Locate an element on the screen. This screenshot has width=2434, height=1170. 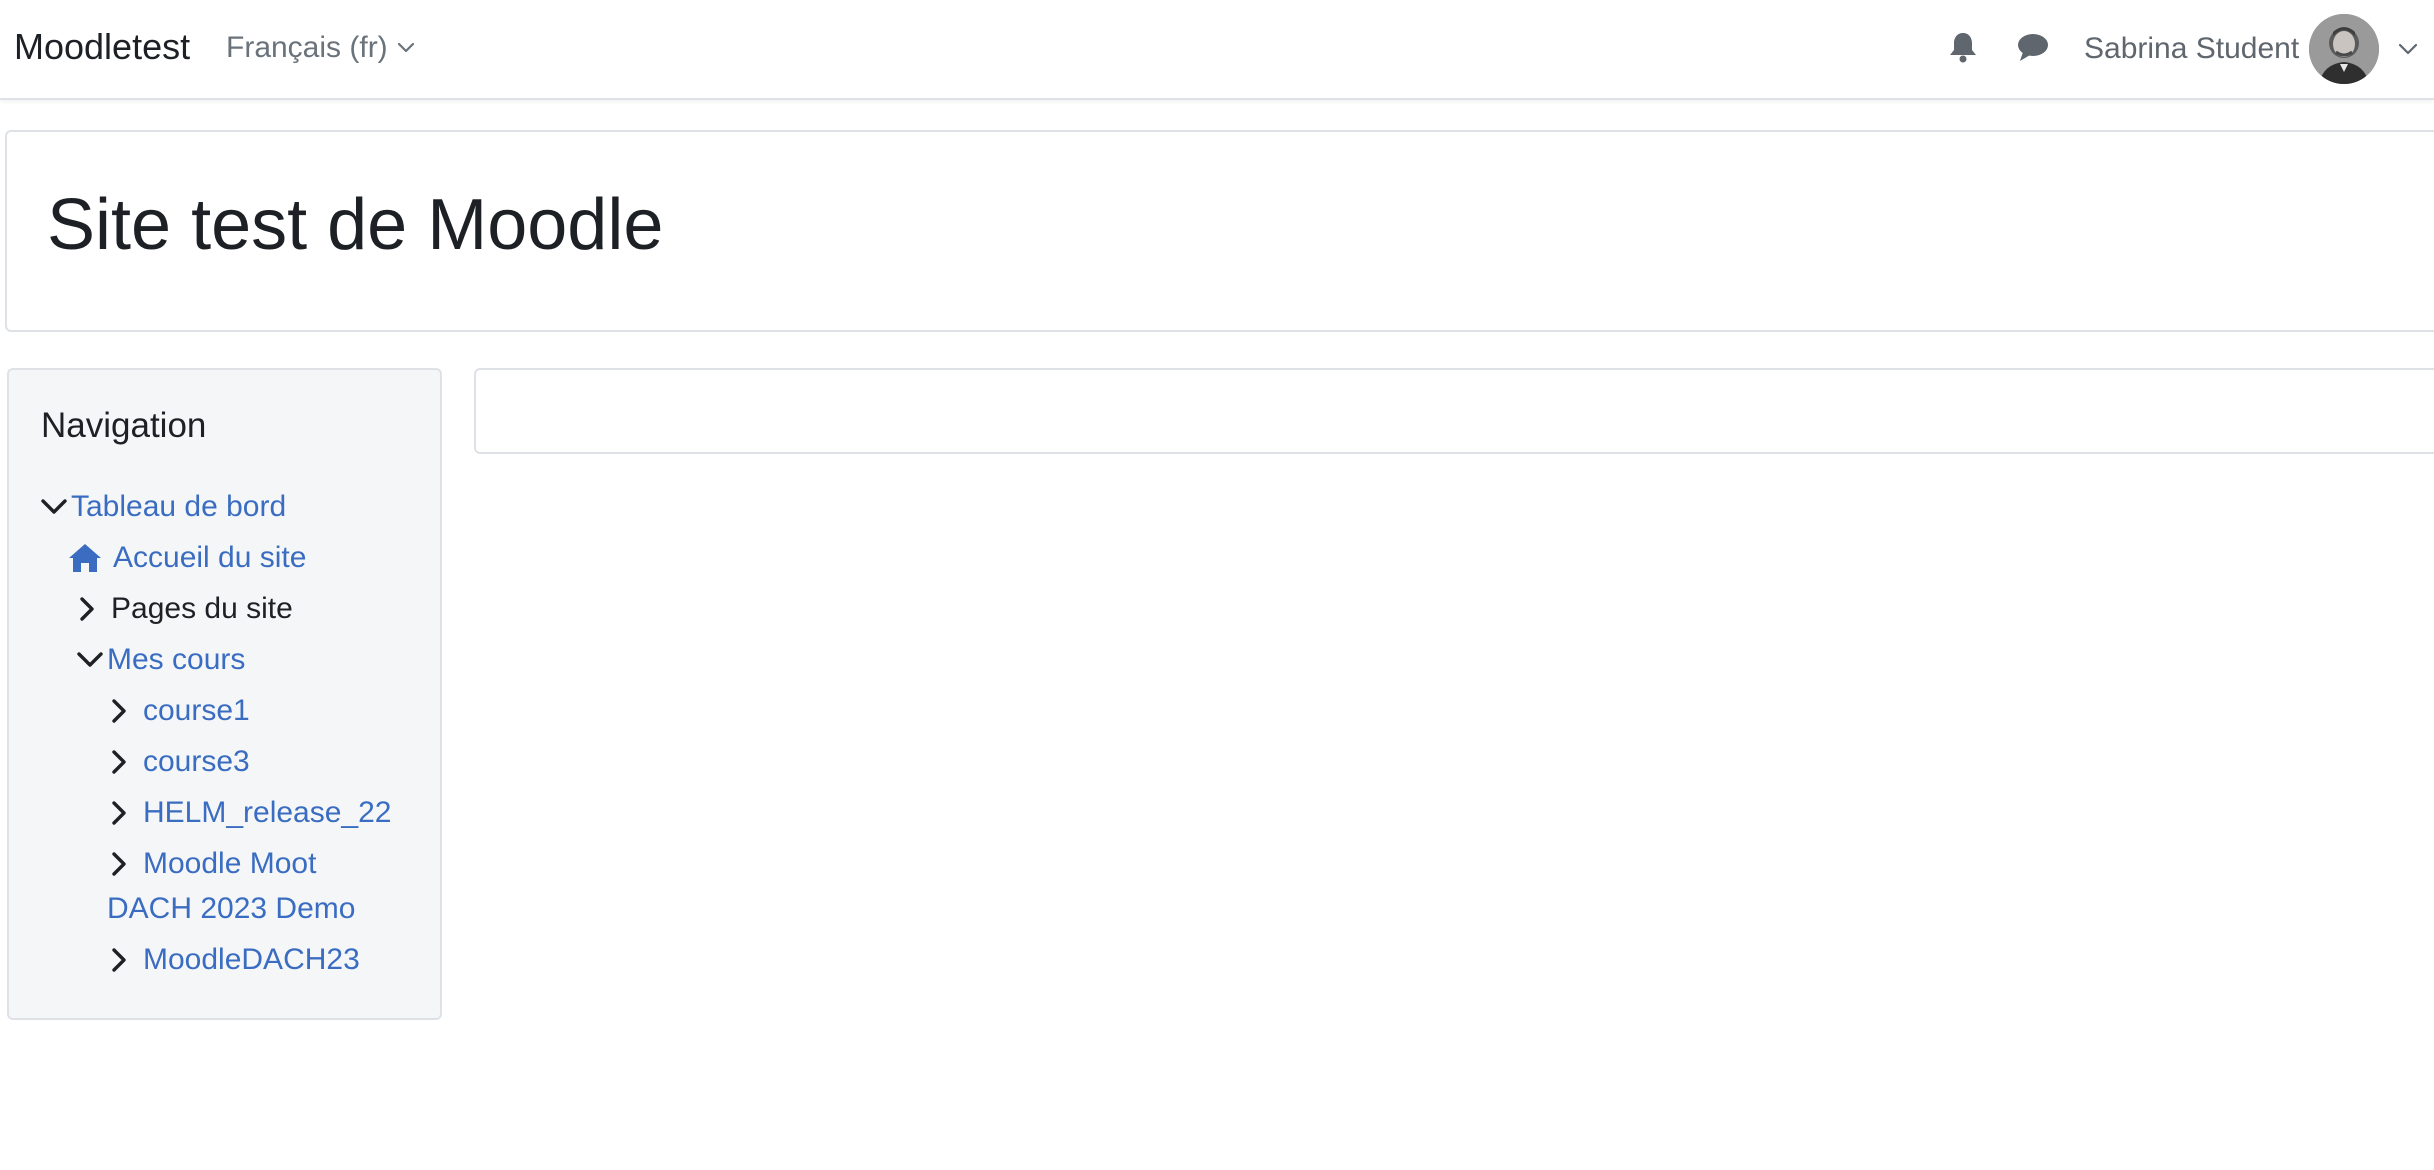
nav-item-label-line1: Moodle Moot is located at coordinates (229, 863).